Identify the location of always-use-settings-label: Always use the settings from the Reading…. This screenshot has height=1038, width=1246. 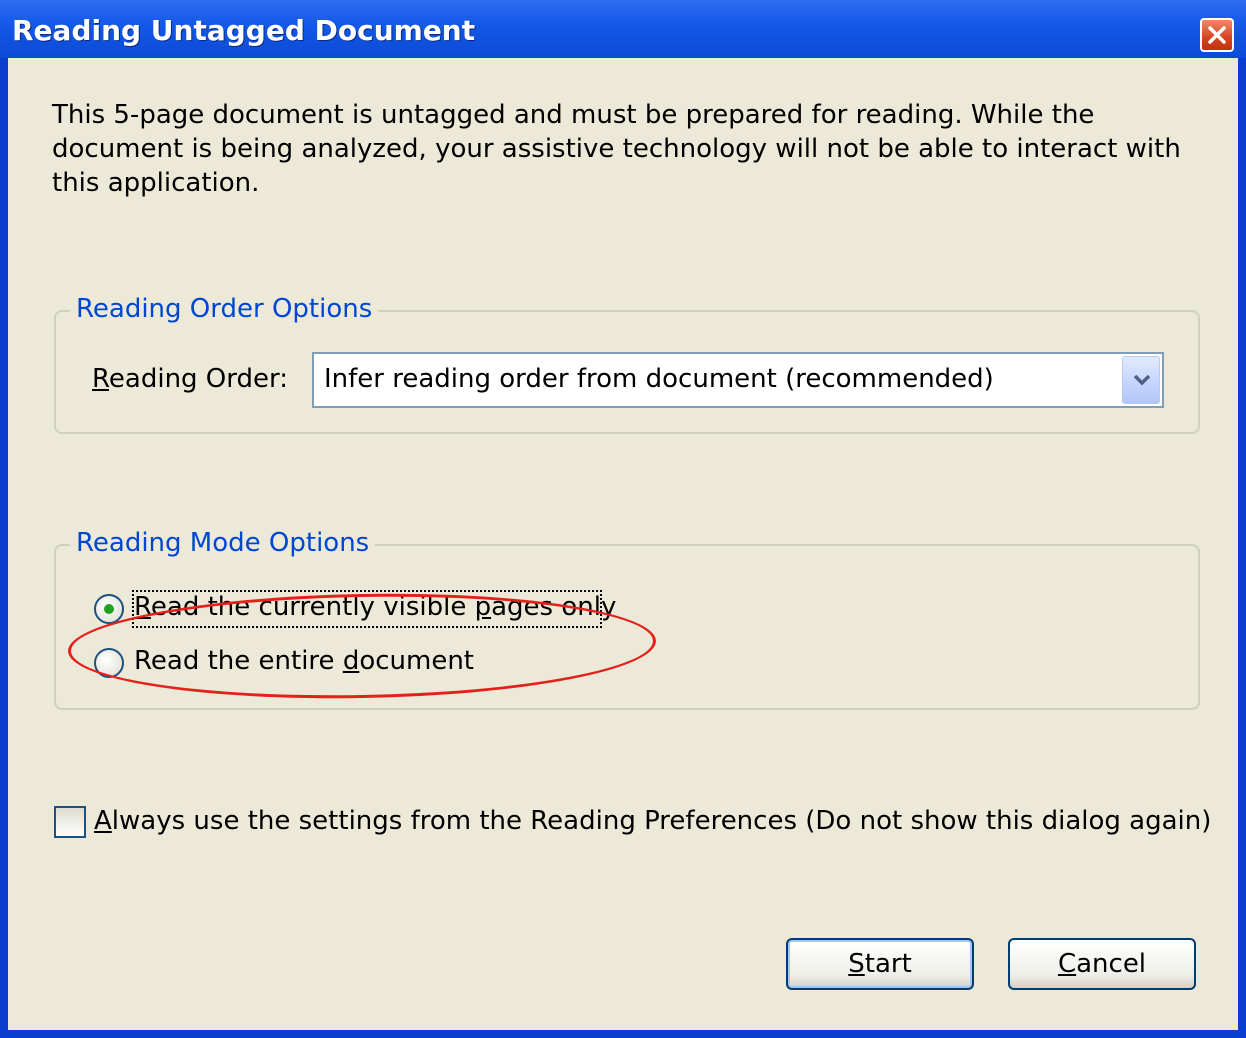
(652, 821).